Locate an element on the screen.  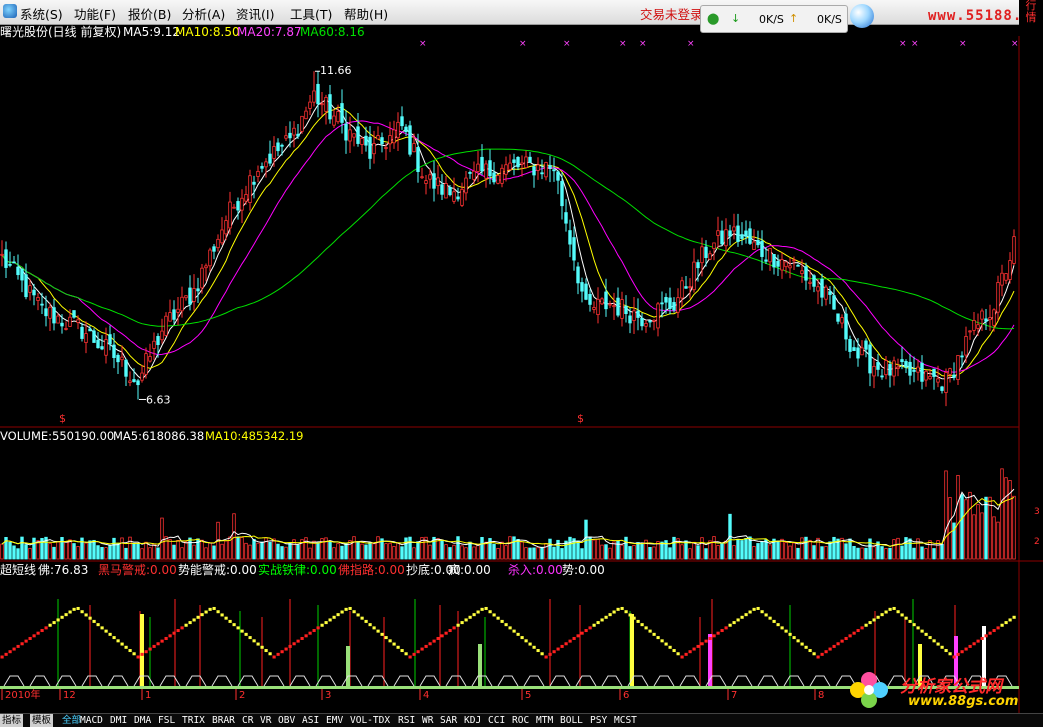
signal-marker: × is located at coordinates (623, 44).